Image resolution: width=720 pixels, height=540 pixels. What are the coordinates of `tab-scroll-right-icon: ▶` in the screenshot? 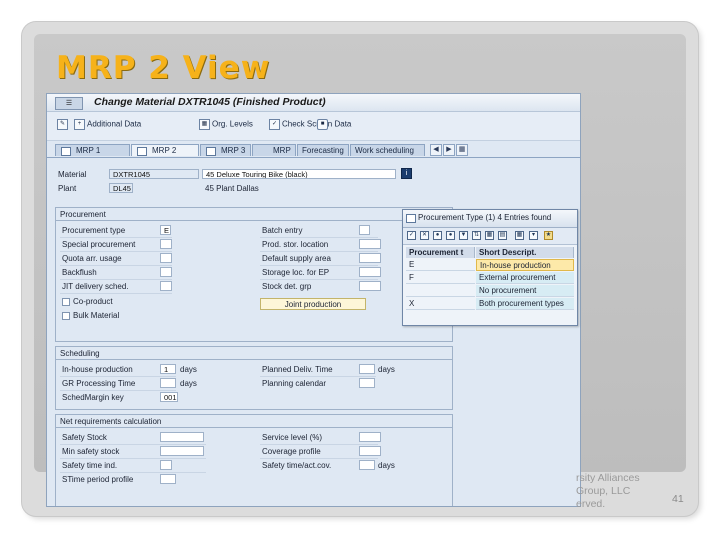 It's located at (449, 150).